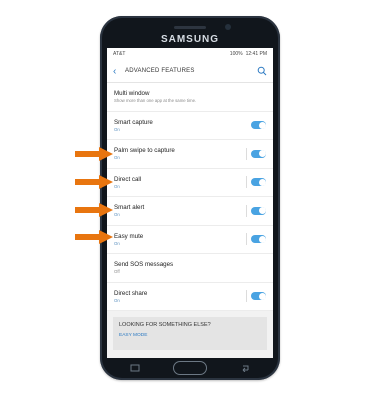 This screenshot has width=380, height=400. What do you see at coordinates (117, 272) in the screenshot?
I see `setting-subtitle: Off` at bounding box center [117, 272].